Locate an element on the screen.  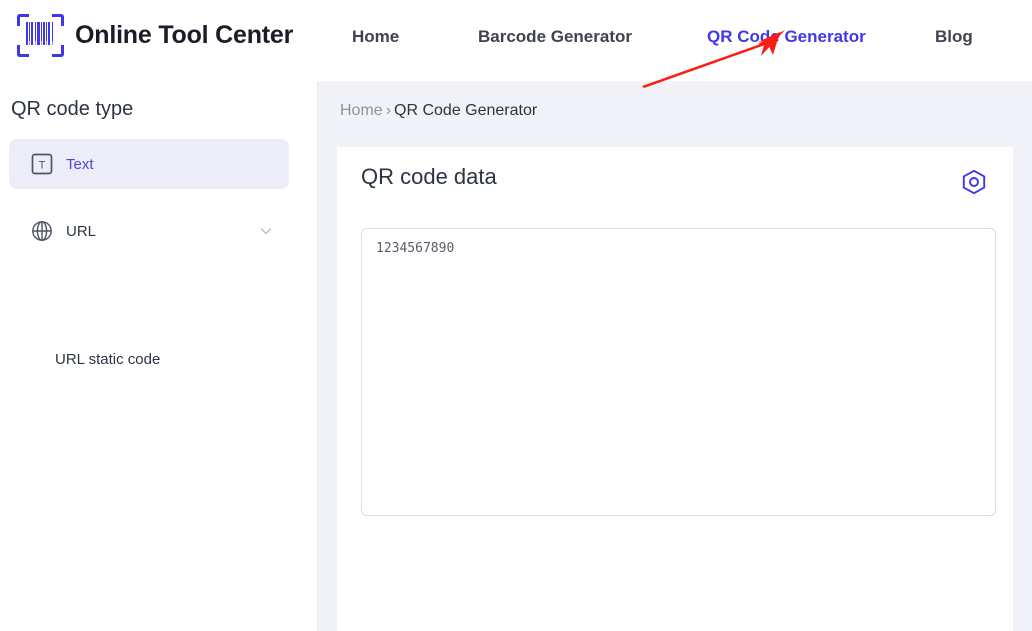
brand-logo: Online Tool Center is located at coordinates (155, 35).